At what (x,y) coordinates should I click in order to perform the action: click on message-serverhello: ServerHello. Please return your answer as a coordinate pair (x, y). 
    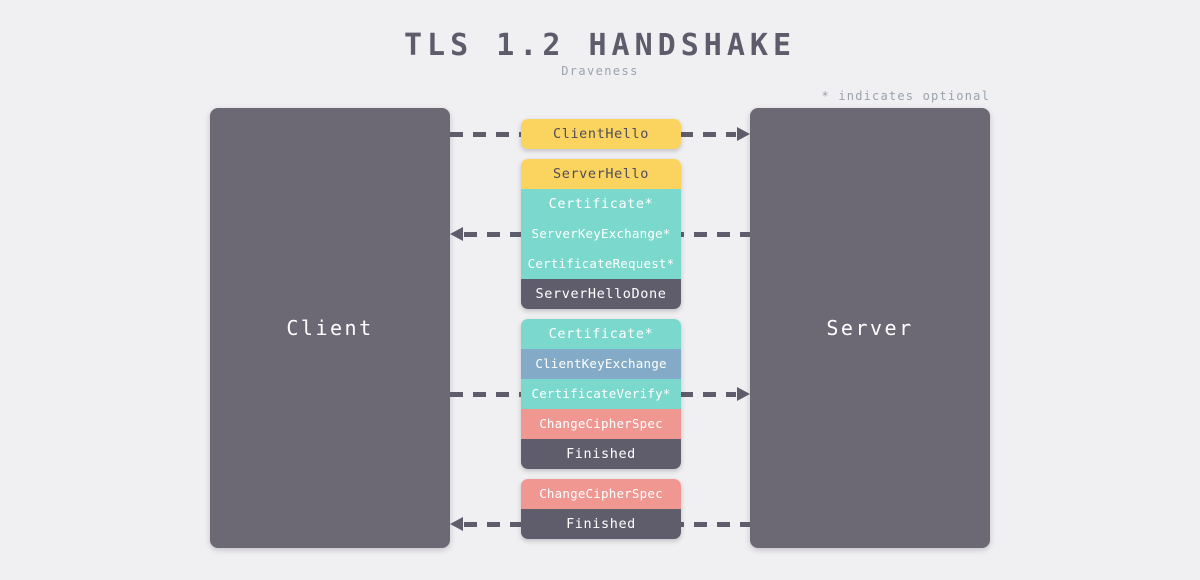
    Looking at the image, I should click on (601, 174).